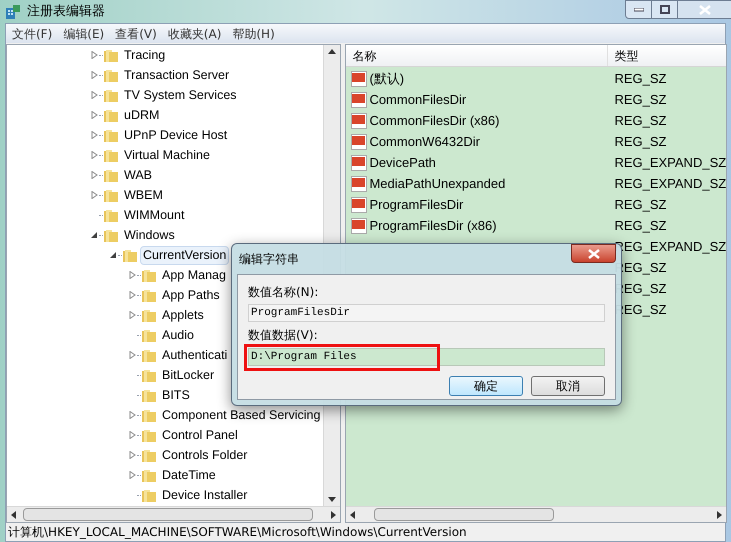  I want to click on field-label: 数值数据(V):, so click(283, 335).